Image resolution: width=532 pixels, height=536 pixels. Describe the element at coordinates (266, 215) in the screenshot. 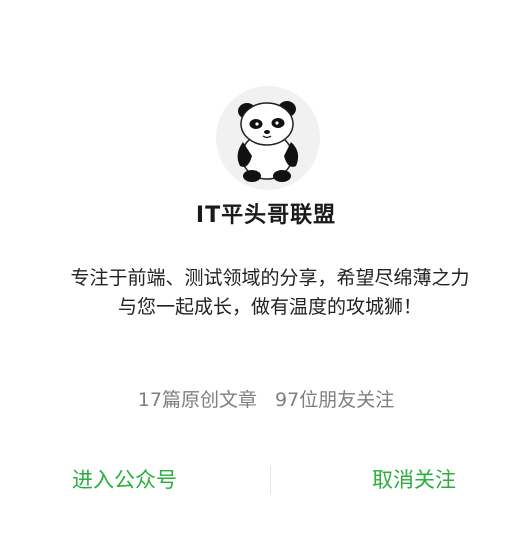

I see `account-name: IT平头哥联盟` at that location.